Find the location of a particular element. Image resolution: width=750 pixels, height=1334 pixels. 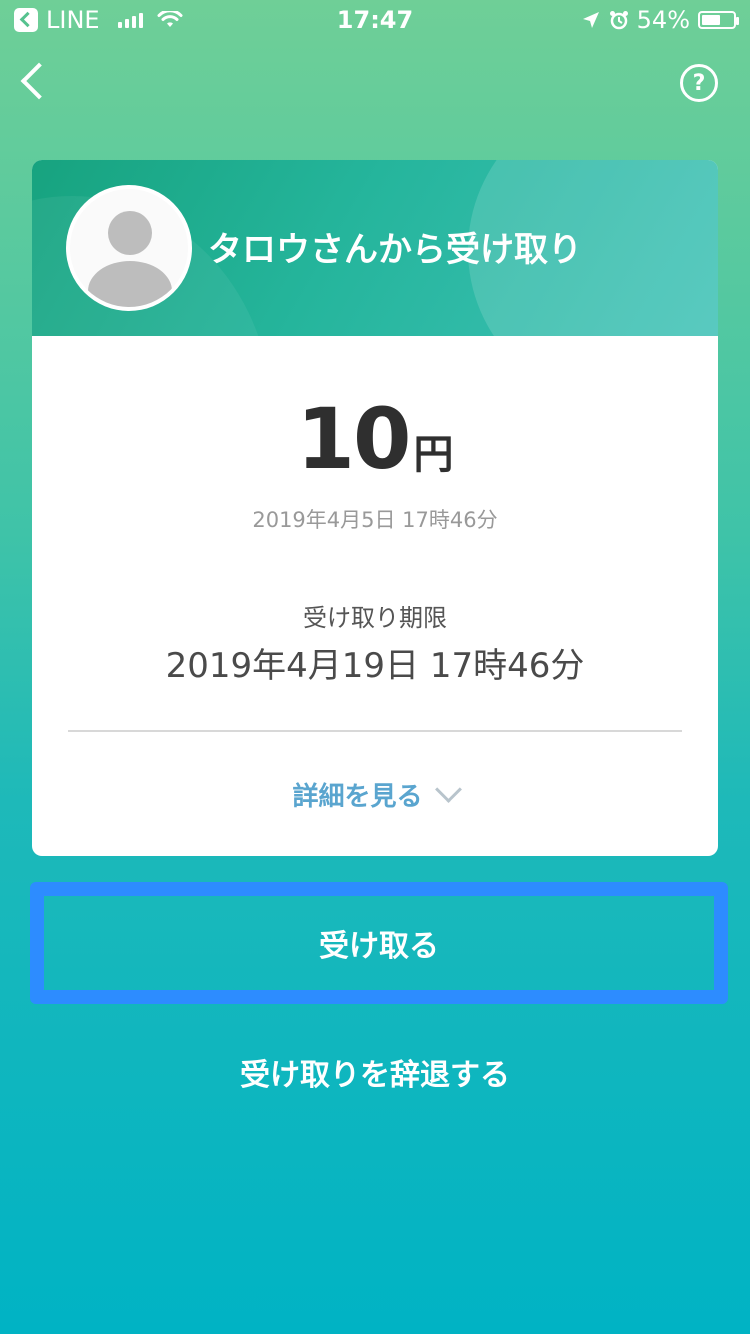

back-button is located at coordinates (34, 80).